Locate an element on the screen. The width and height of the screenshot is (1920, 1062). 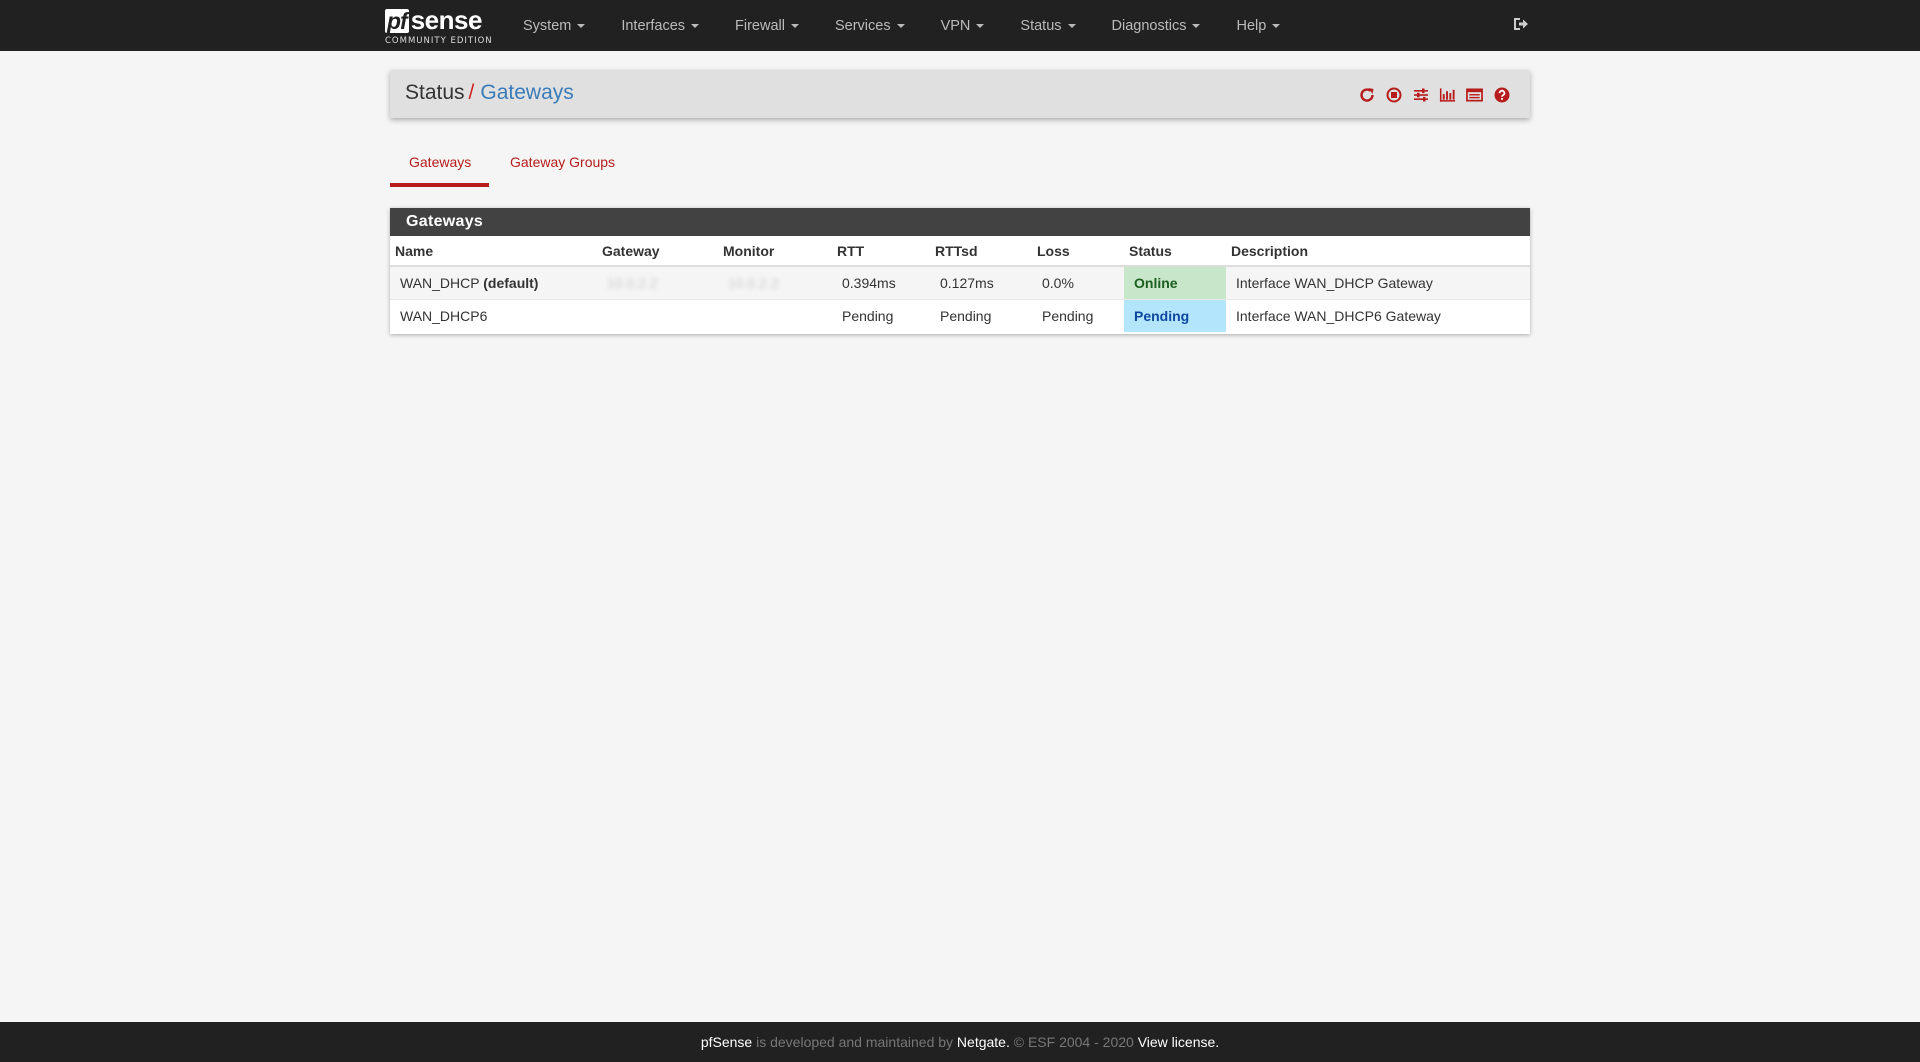
help-circle-icon is located at coordinates (1501, 94).